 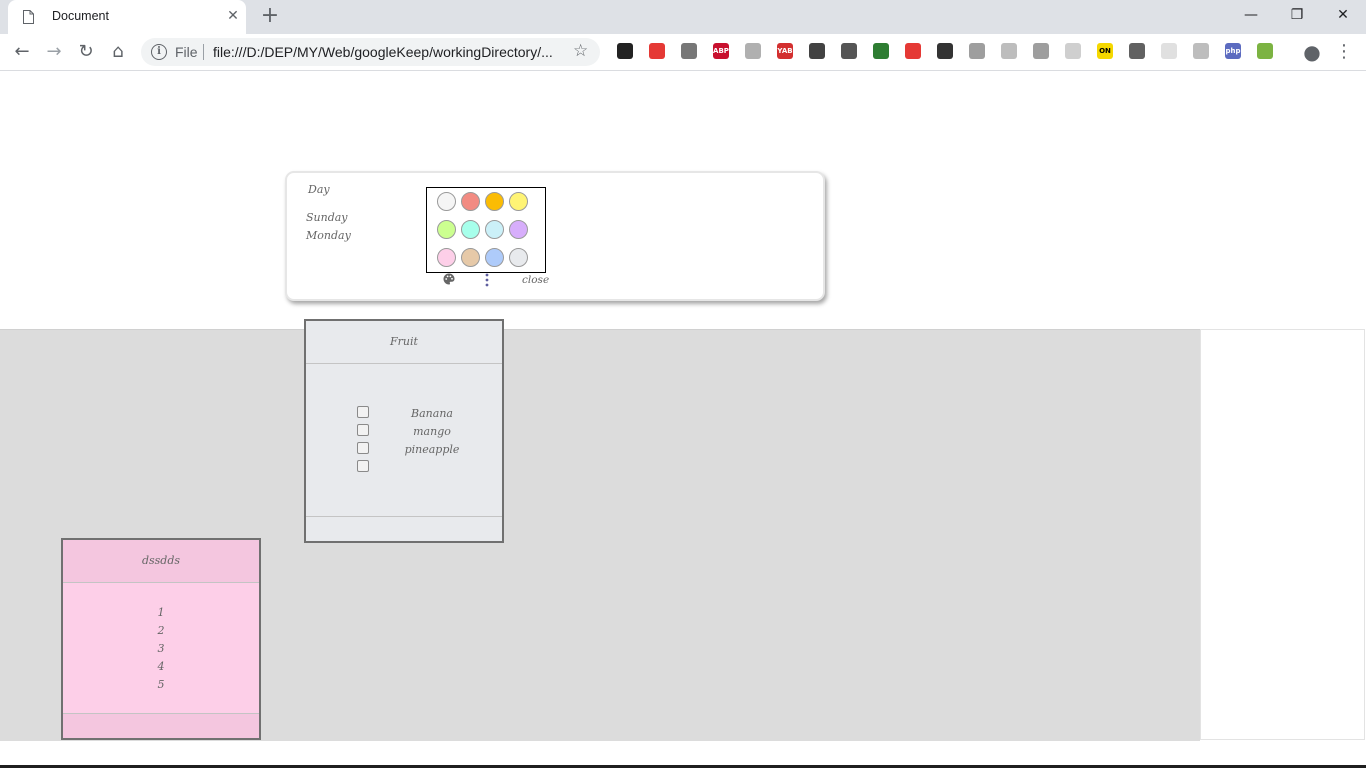 I want to click on editor-body: Sunday Monday, so click(x=328, y=227).